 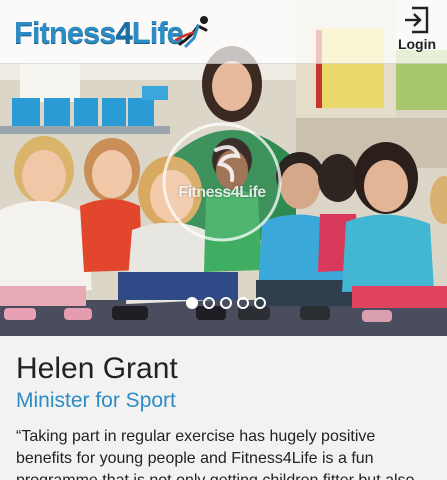 I want to click on login-icon, so click(x=417, y=20).